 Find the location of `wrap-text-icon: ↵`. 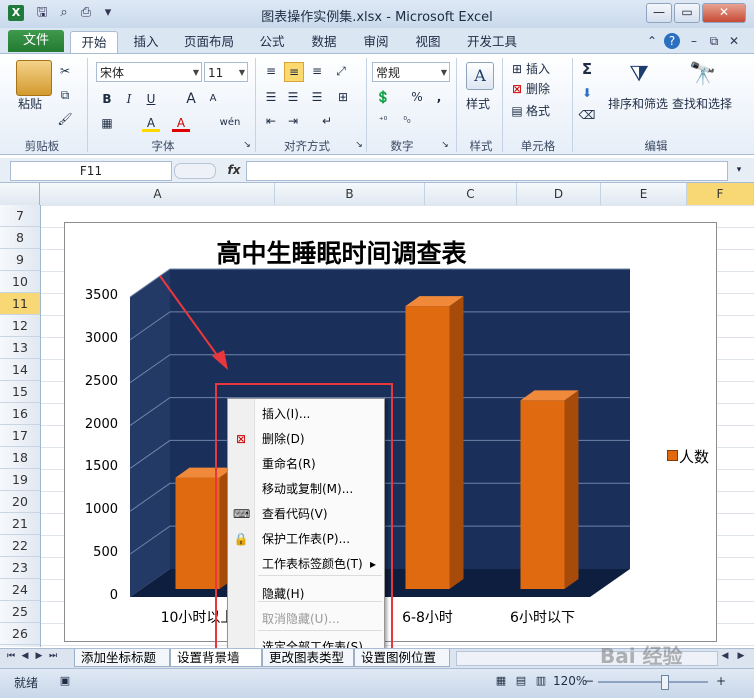

wrap-text-icon: ↵ is located at coordinates (327, 121).